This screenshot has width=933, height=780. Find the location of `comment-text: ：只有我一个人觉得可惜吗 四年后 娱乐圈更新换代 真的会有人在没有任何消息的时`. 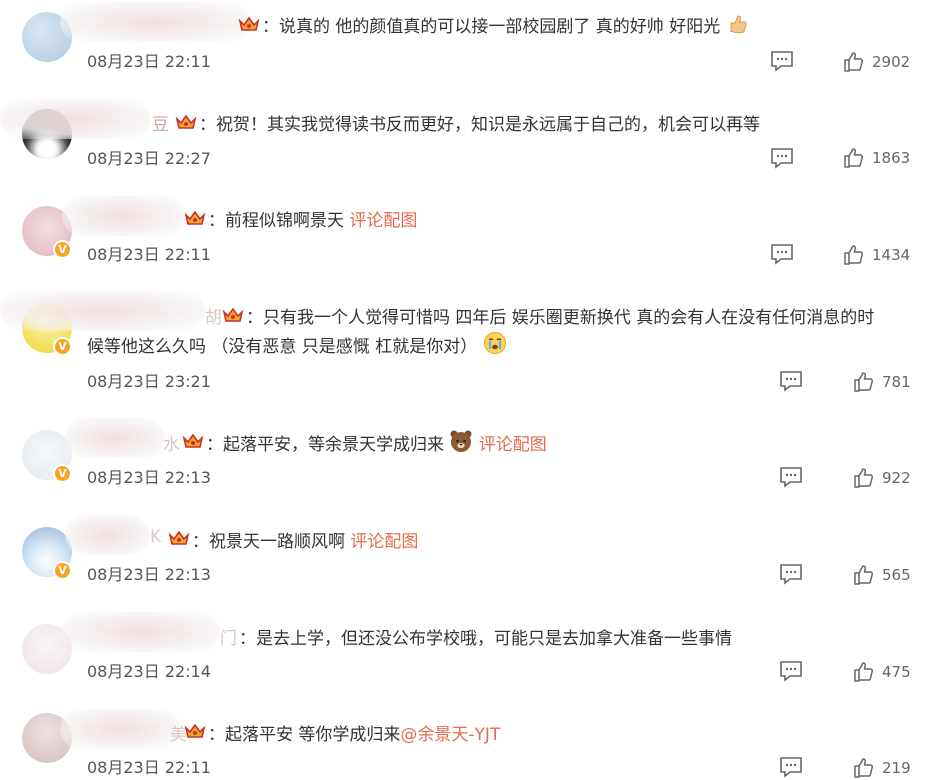

comment-text: ：只有我一个人觉得可惜吗 四年后 娱乐圈更新换代 真的会有人在没有任何消息的时 is located at coordinates (560, 318).